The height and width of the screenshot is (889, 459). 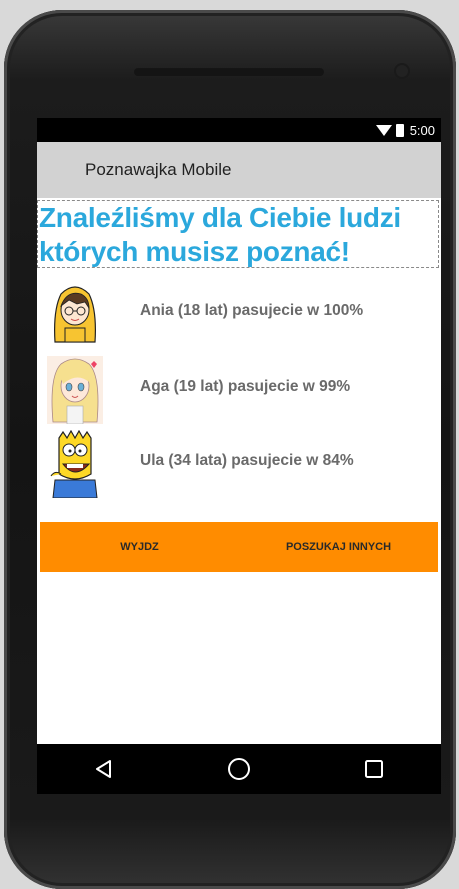 I want to click on person-label: Ula (34 lata) pasujecie w 84%, so click(x=247, y=460).